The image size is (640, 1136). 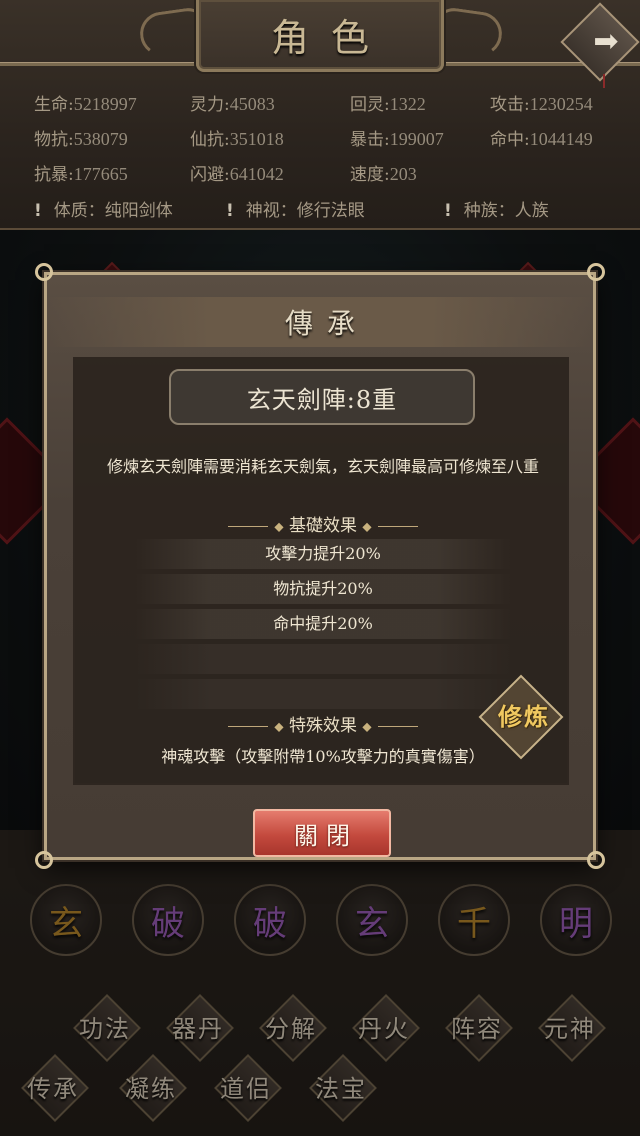 What do you see at coordinates (232, 104) in the screenshot?
I see `stat-mana: 灵力:45083` at bounding box center [232, 104].